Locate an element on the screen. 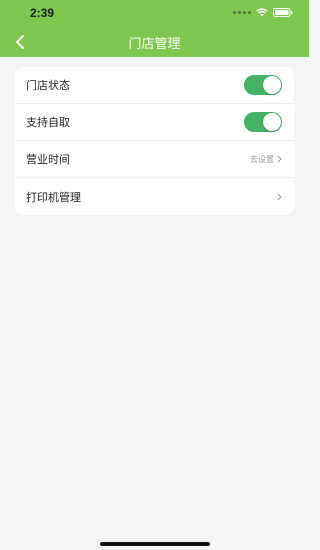 This screenshot has width=320, height=550. row-label: 门店状态 is located at coordinates (48, 85).